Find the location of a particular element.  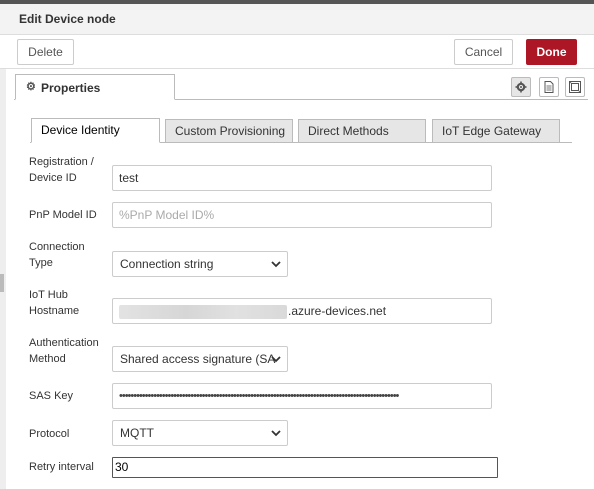

dialog-toolbar: Delete Cancel Done is located at coordinates (297, 52).